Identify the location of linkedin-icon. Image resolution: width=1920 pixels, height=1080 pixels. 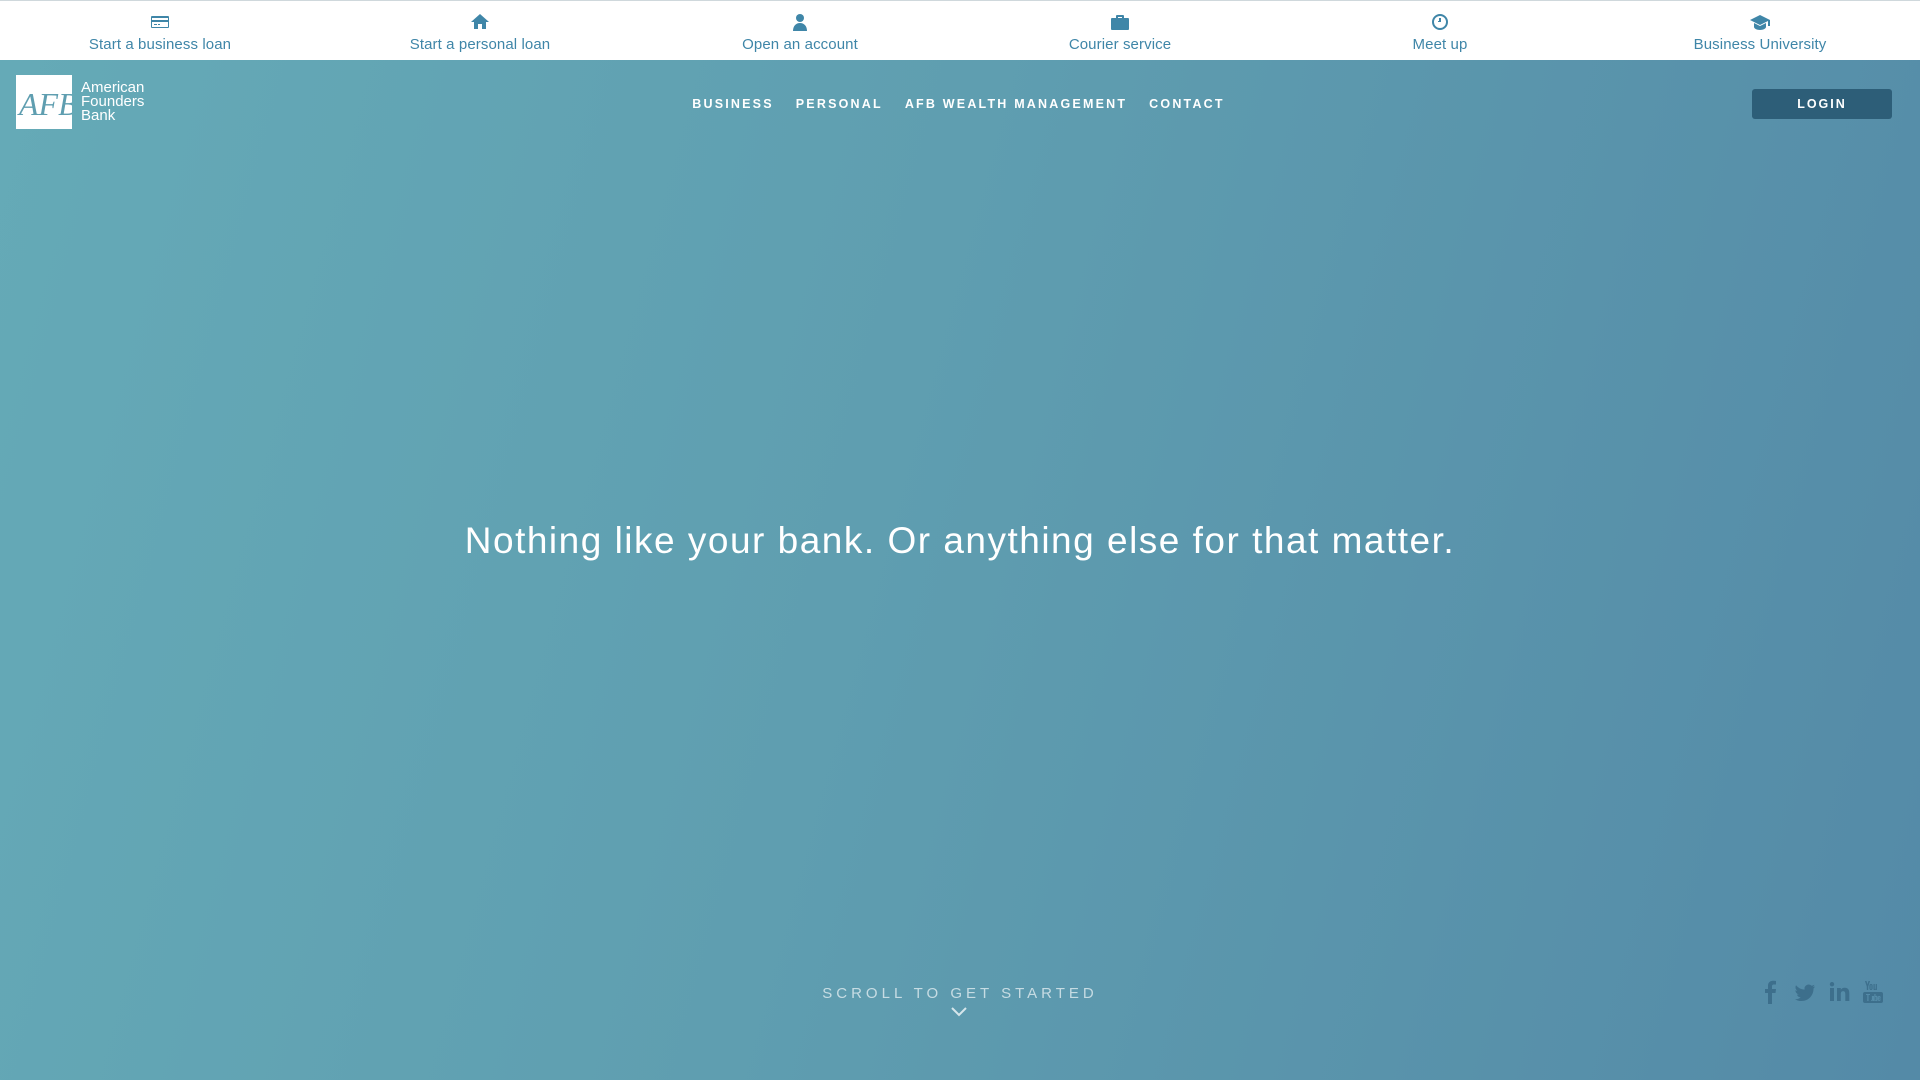
(1839, 992).